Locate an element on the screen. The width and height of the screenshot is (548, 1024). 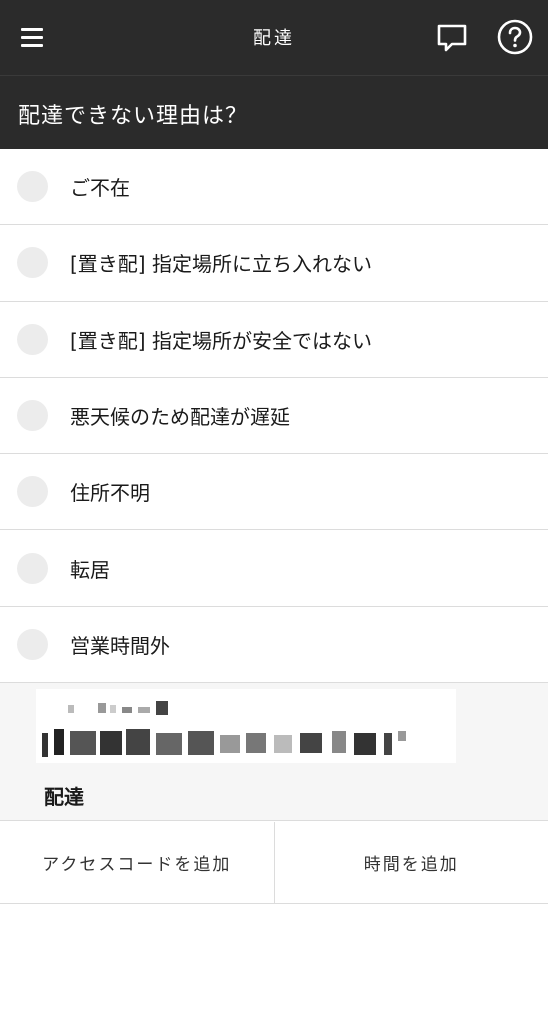
reason-label: 住所不明 is located at coordinates (110, 493).